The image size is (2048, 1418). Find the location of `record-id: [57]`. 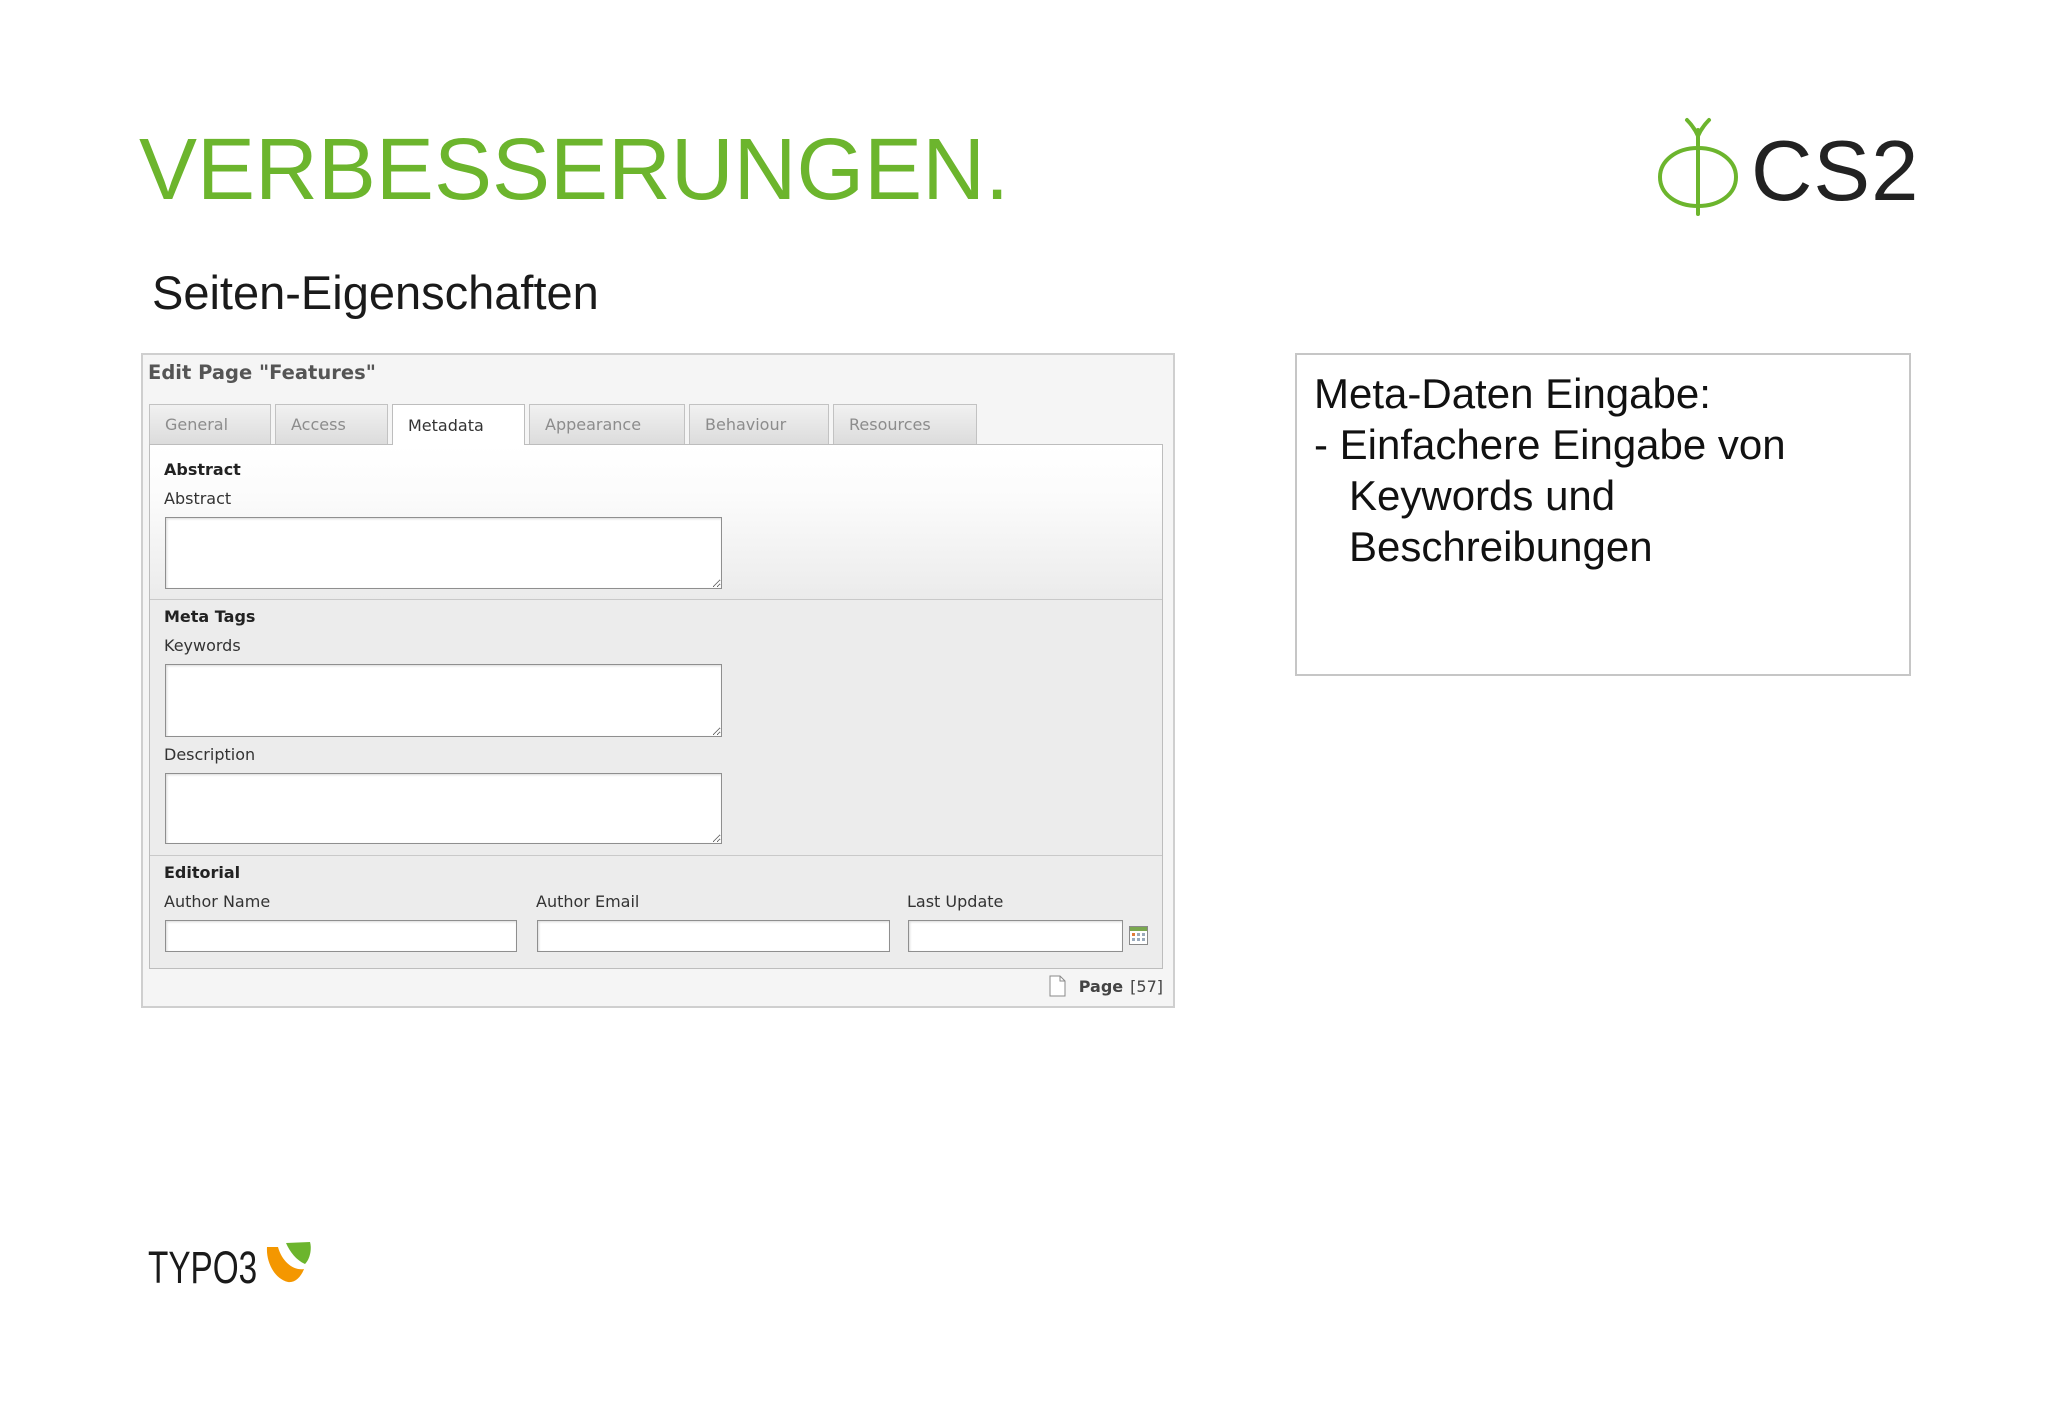

record-id: [57] is located at coordinates (1146, 986).